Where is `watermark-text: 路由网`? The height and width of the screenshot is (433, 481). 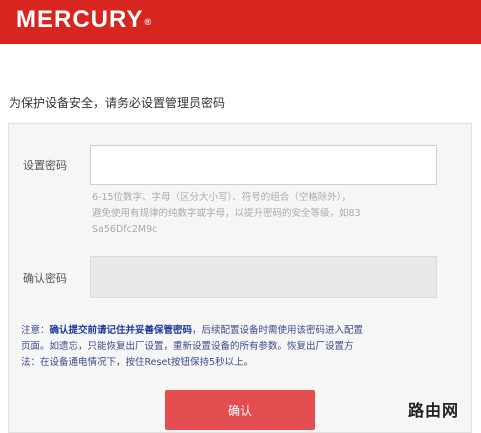 watermark-text: 路由网 is located at coordinates (434, 410).